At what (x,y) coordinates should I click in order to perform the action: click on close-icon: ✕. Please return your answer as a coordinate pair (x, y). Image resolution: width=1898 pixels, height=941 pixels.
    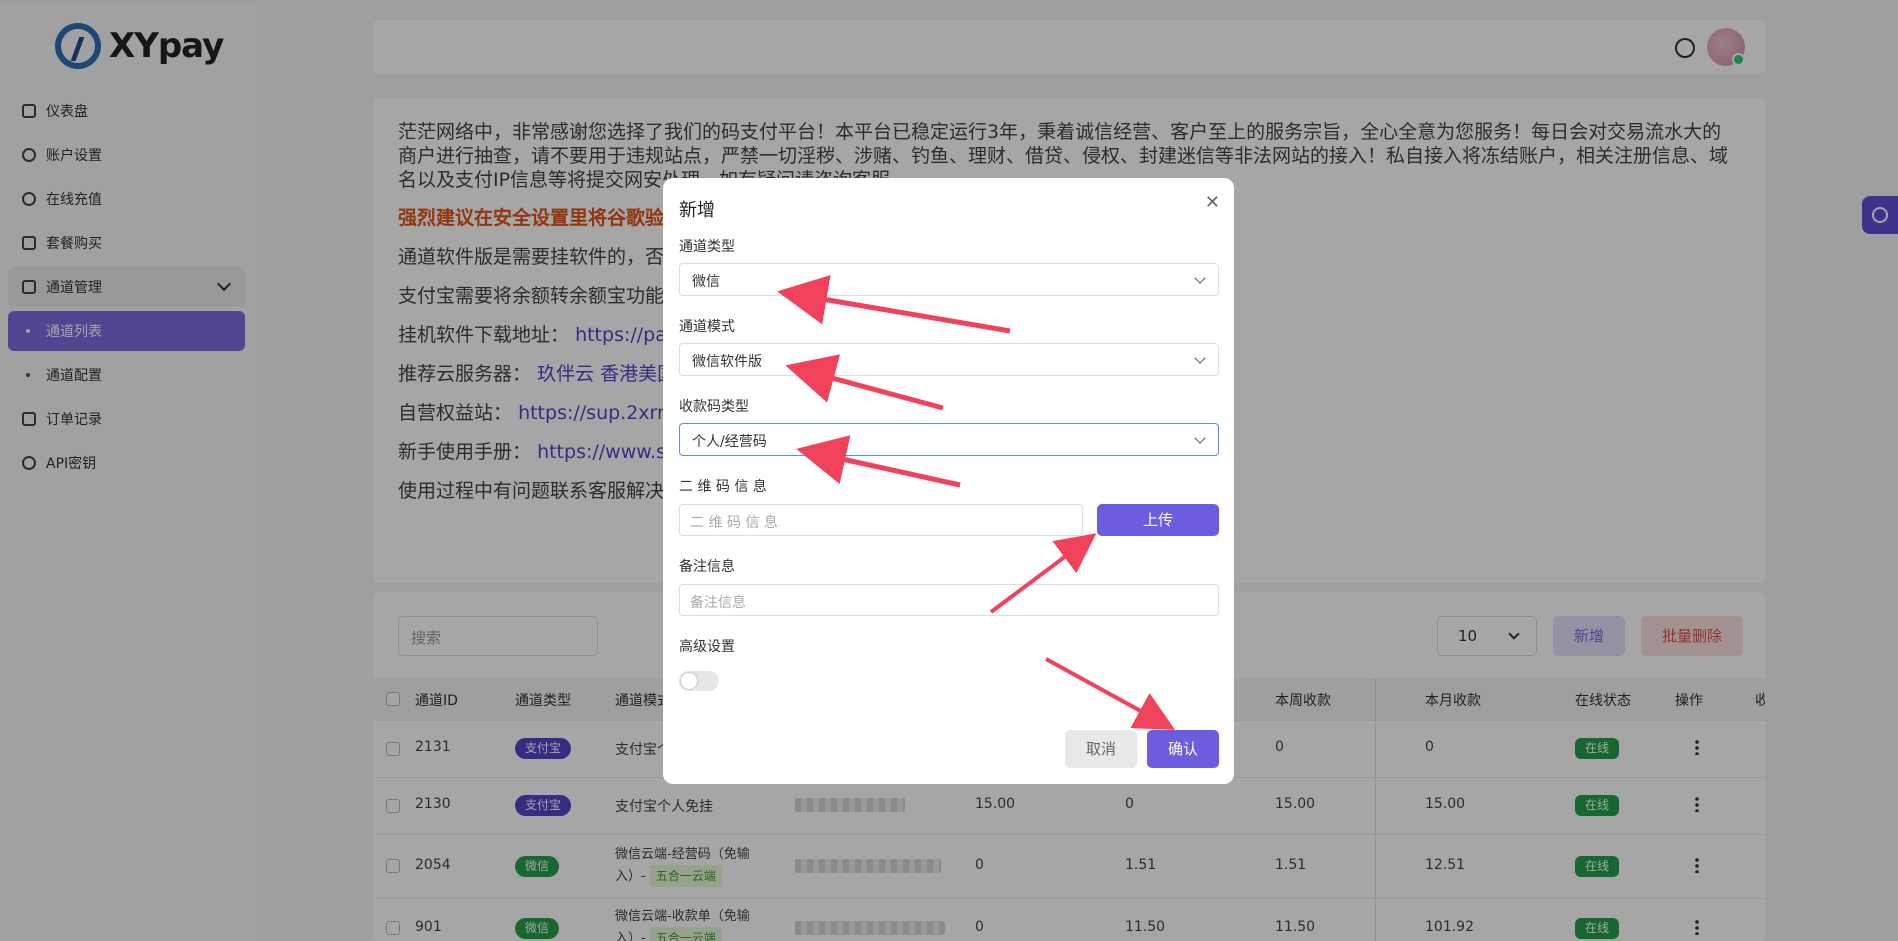
    Looking at the image, I should click on (1212, 202).